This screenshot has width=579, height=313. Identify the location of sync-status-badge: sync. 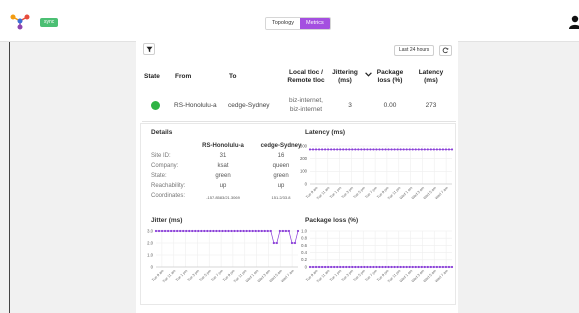
(49, 22).